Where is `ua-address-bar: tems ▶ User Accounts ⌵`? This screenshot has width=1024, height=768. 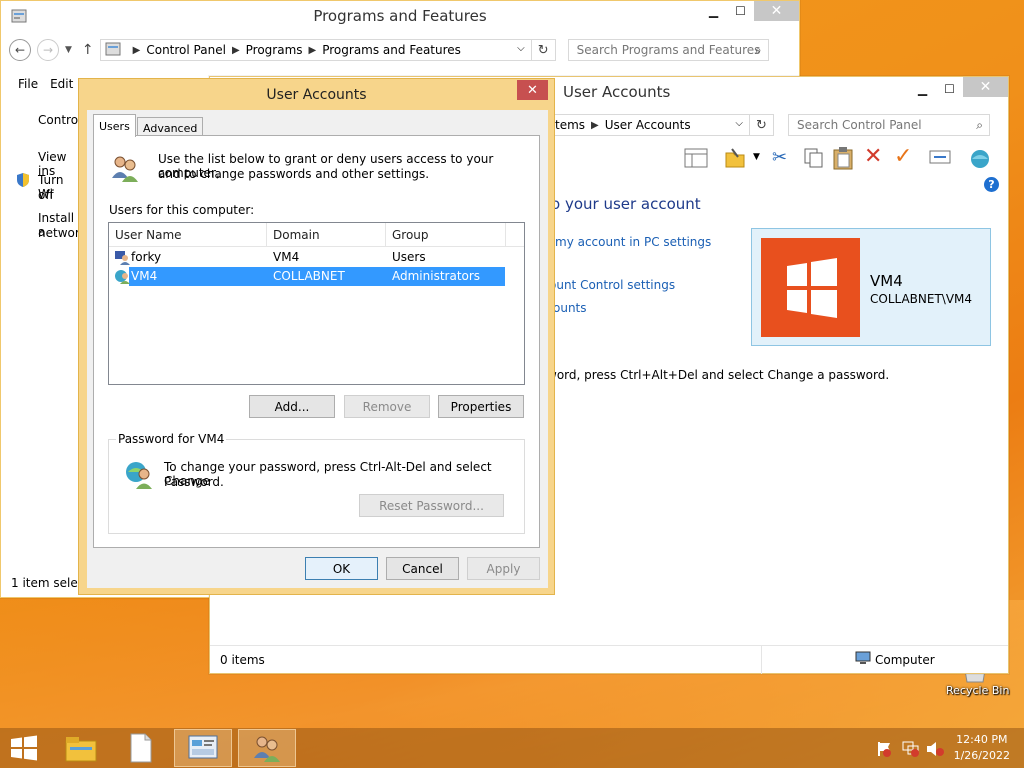
ua-address-bar: tems ▶ User Accounts ⌵ is located at coordinates (652, 125).